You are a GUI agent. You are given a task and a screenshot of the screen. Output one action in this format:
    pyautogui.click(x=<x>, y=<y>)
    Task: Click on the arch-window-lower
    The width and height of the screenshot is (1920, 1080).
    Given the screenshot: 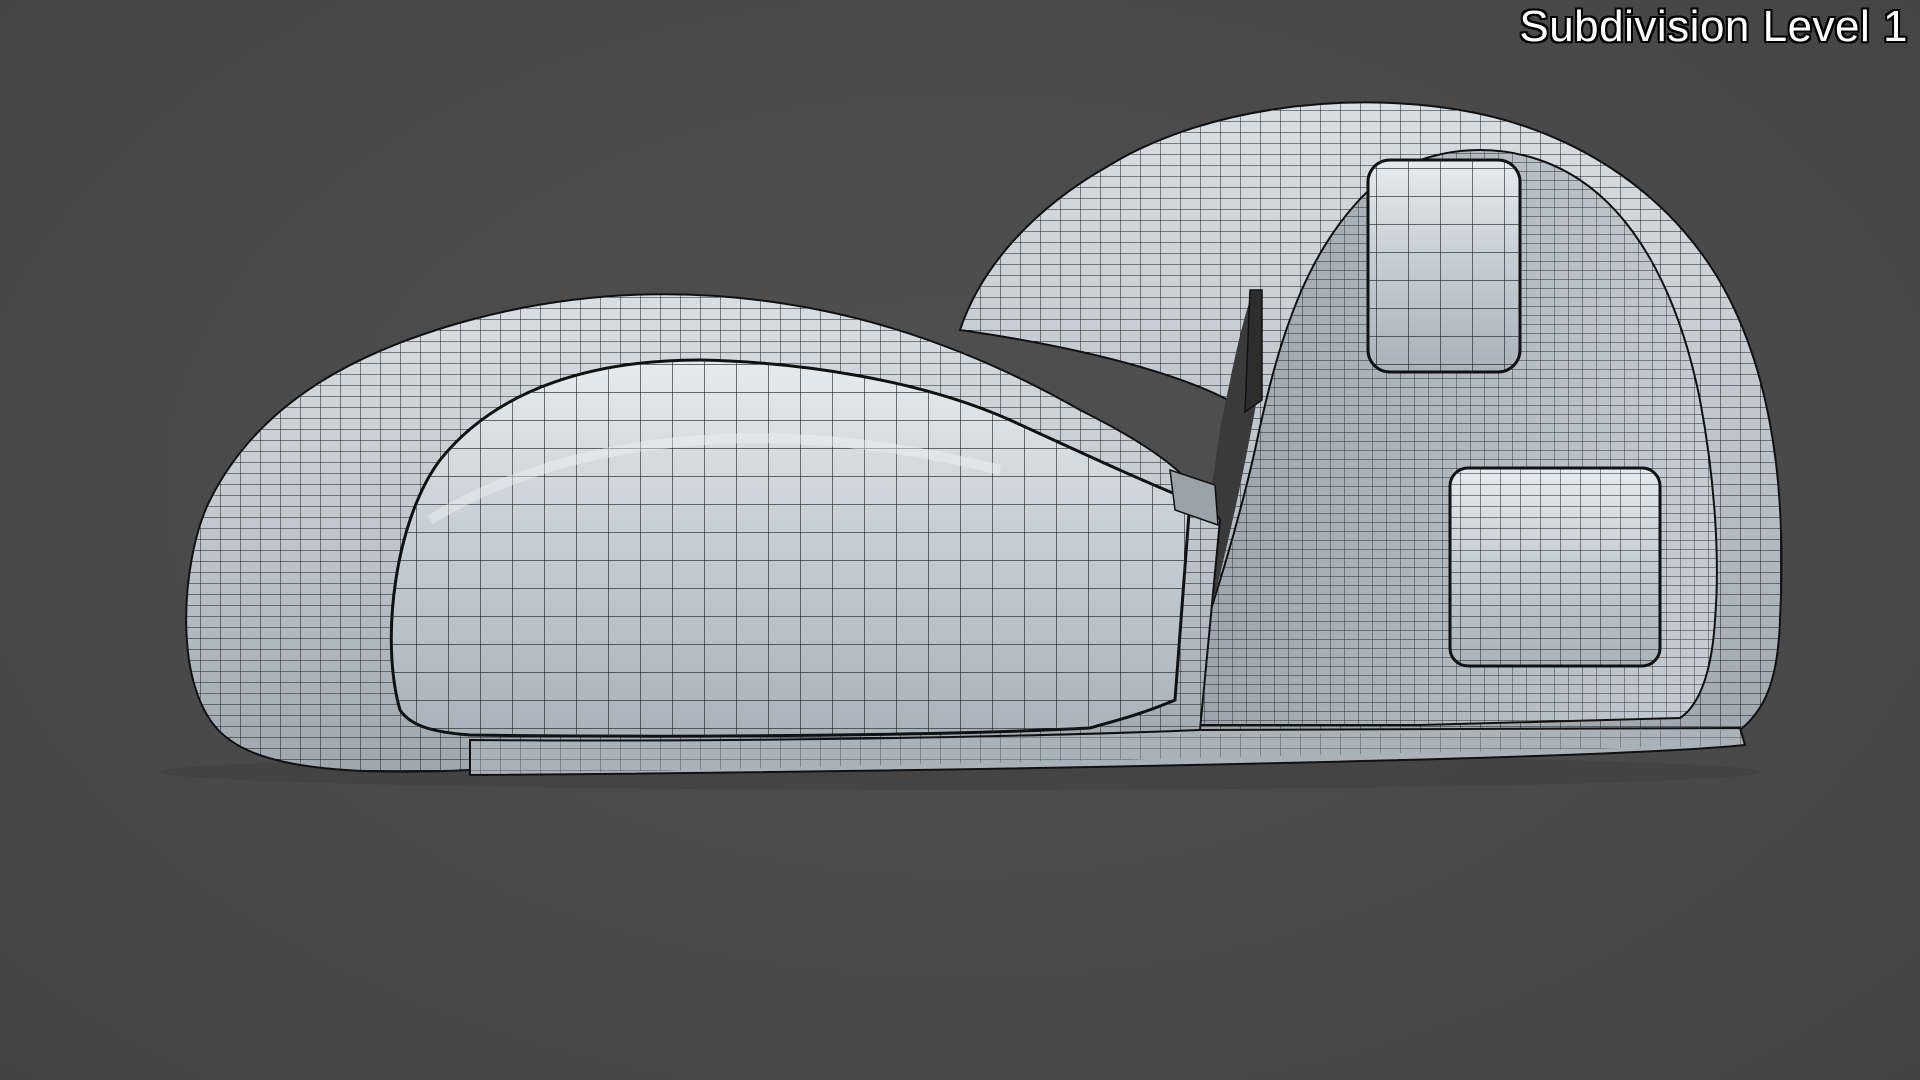 What is the action you would take?
    pyautogui.click(x=1555, y=567)
    